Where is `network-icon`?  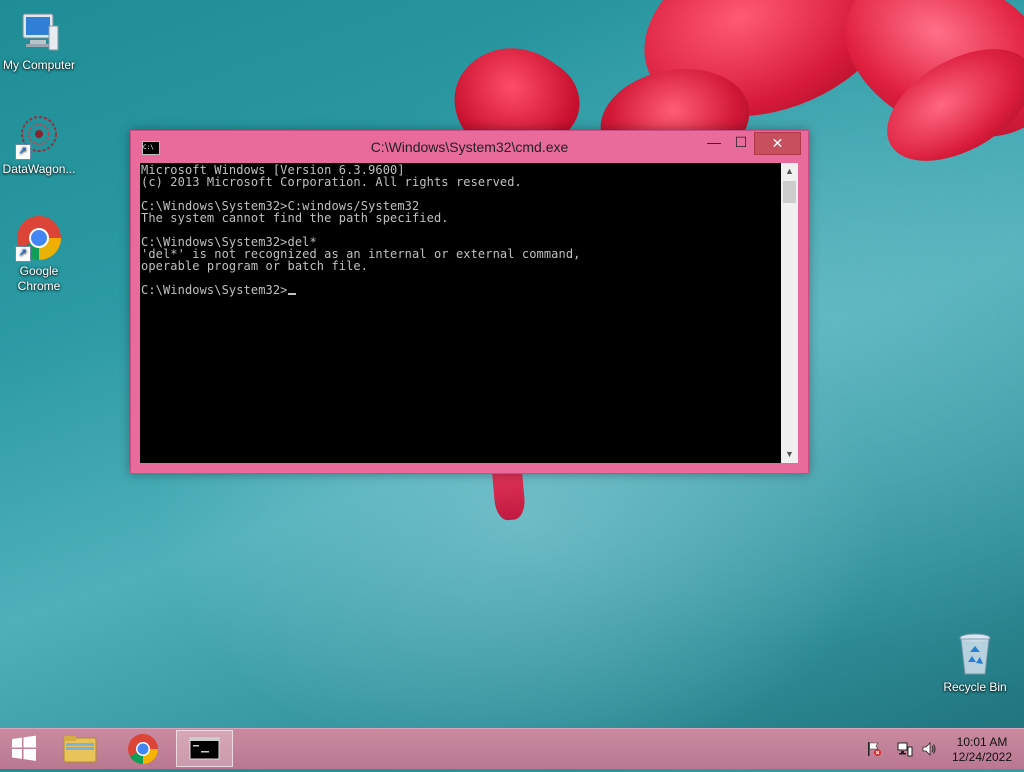 network-icon is located at coordinates (905, 749).